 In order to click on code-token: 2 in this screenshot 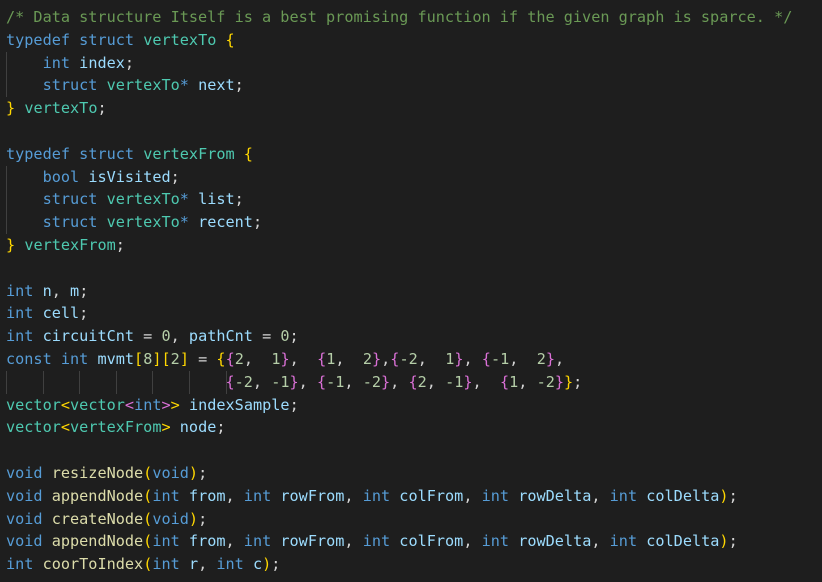, I will do `click(367, 358)`.